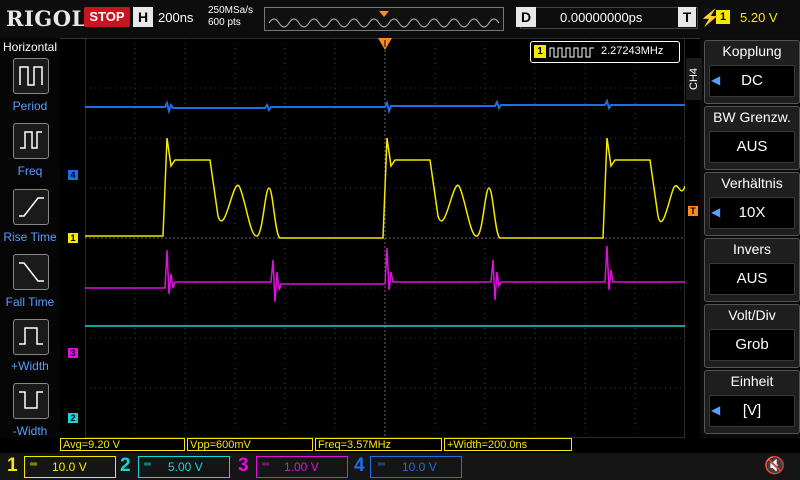  Describe the element at coordinates (508, 444) in the screenshot. I see `measurement-positive-width: +Width=200.0ns` at that location.